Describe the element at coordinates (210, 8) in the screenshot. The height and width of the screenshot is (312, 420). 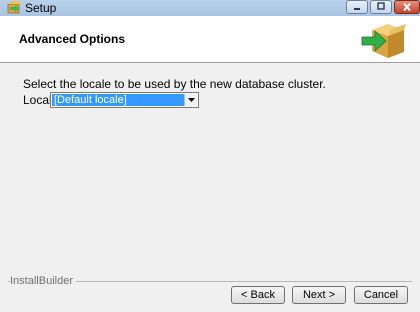
I see `title-bar: Setup` at that location.